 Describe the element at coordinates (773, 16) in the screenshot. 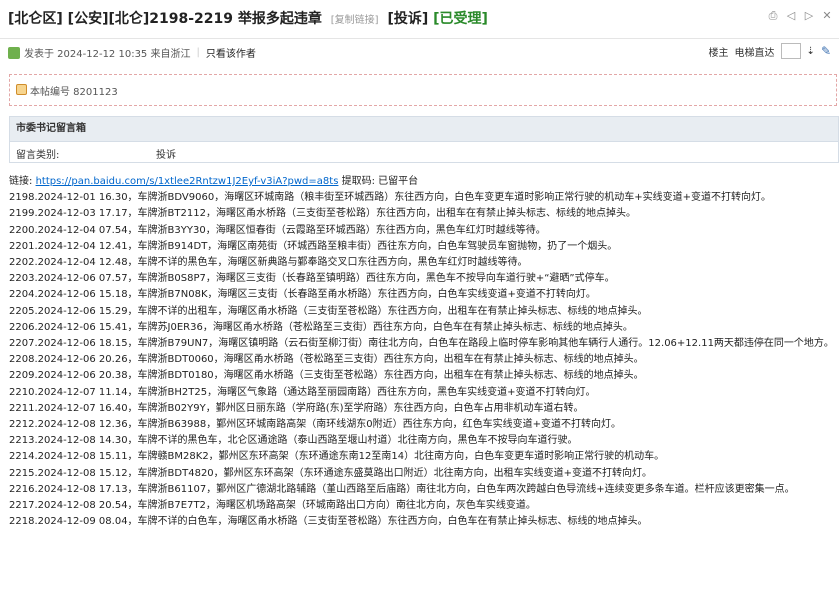

I see `print-icon: ⎙` at that location.